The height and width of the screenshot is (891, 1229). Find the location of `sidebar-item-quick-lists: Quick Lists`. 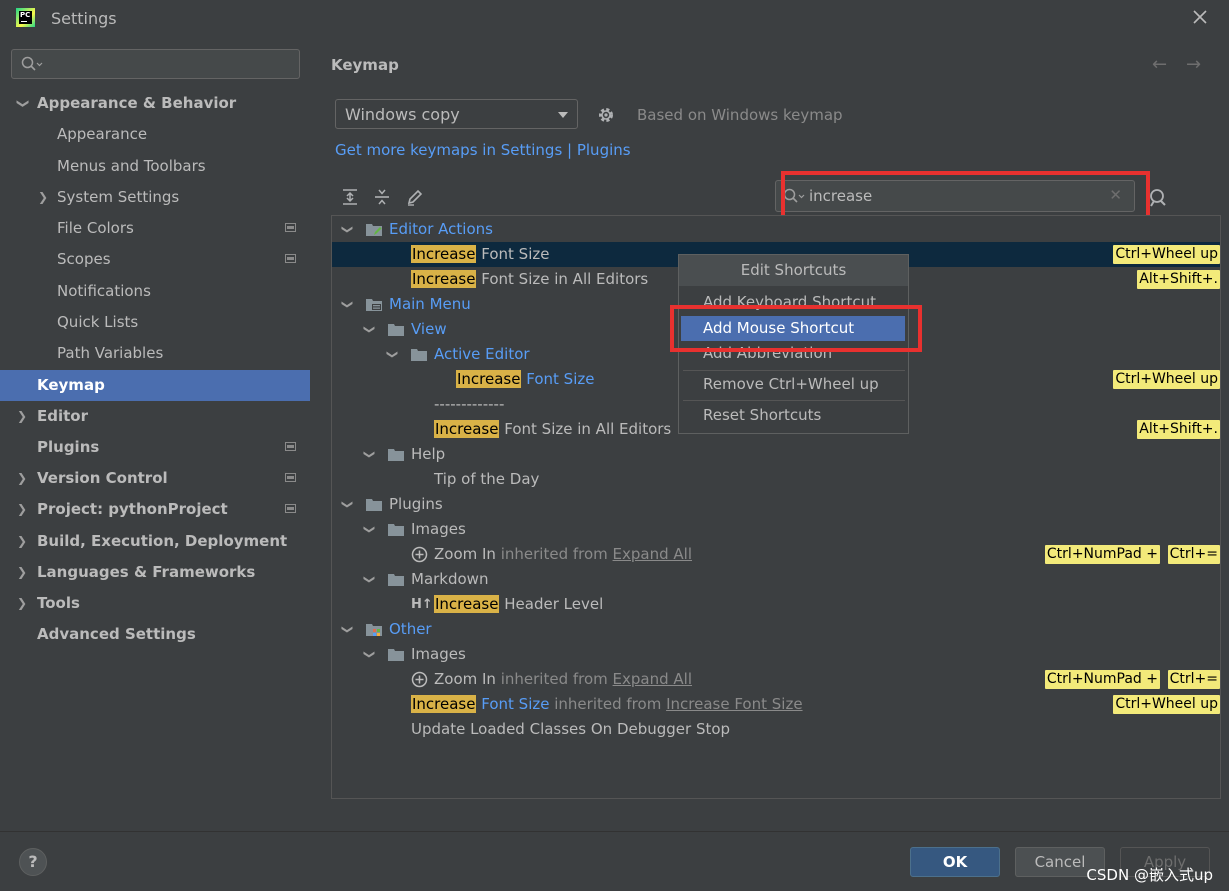

sidebar-item-quick-lists: Quick Lists is located at coordinates (155, 322).